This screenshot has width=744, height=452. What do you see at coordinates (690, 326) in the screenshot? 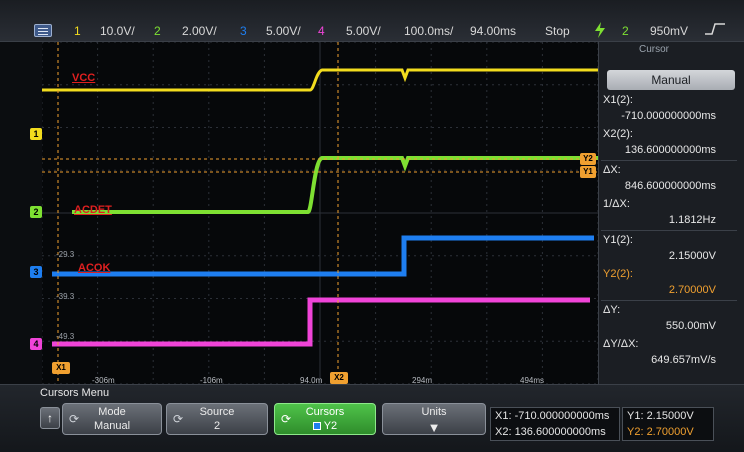
I see `delta-y-value: 550.00mV` at bounding box center [690, 326].